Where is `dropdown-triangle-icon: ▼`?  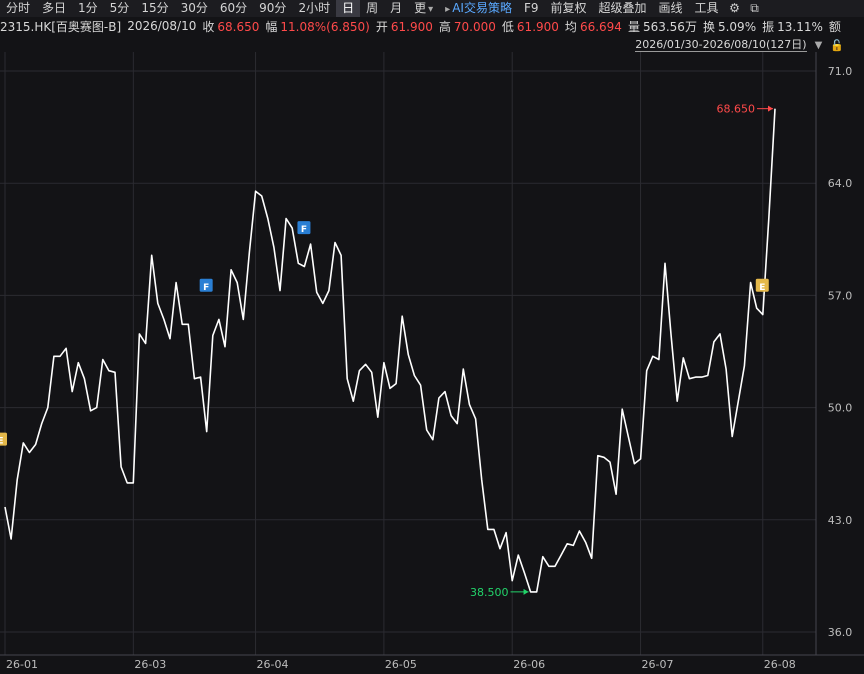 dropdown-triangle-icon: ▼ is located at coordinates (819, 45).